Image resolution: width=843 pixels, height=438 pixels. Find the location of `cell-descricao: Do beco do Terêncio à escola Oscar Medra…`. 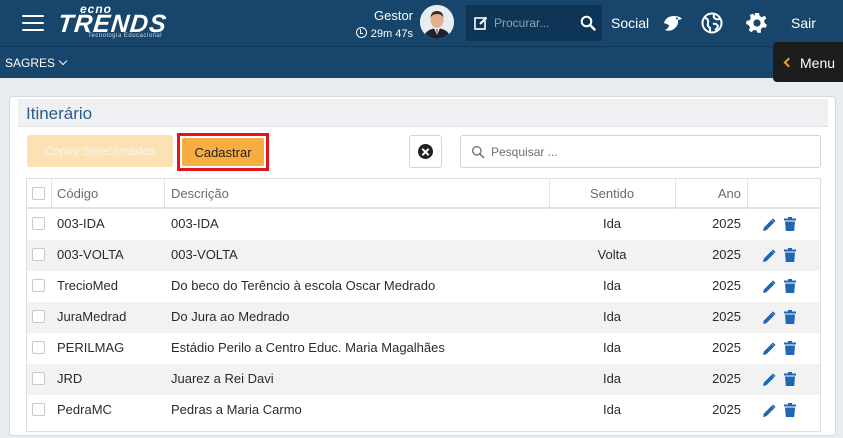

cell-descricao: Do beco do Terêncio à escola Oscar Medra… is located at coordinates (303, 285).